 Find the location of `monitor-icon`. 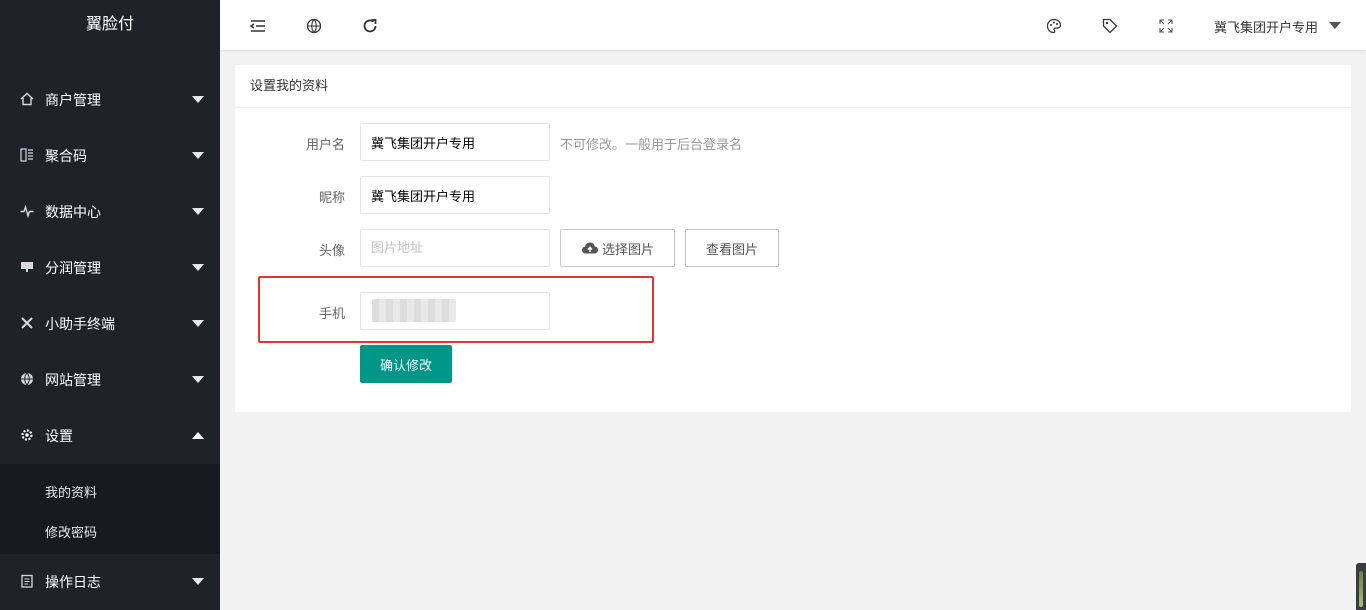

monitor-icon is located at coordinates (27, 267).